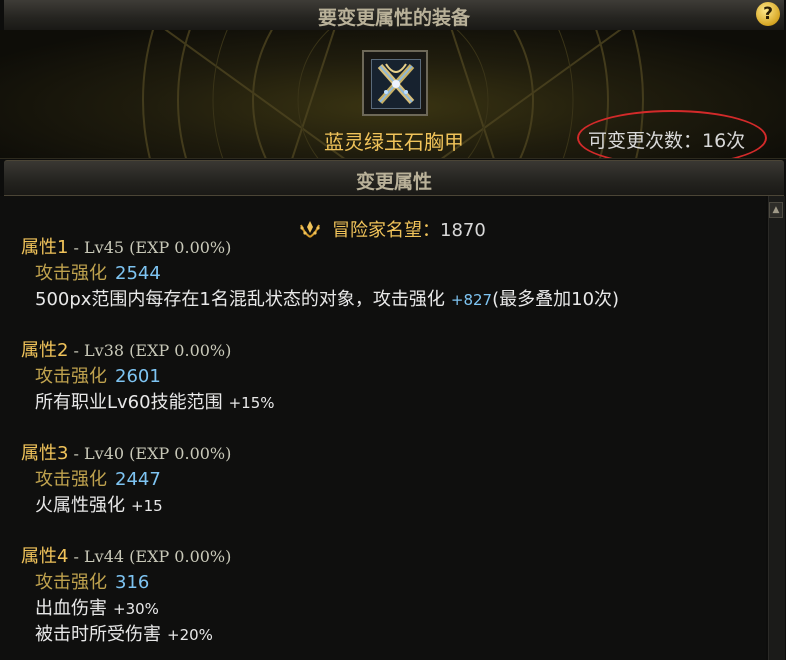  What do you see at coordinates (80, 505) in the screenshot?
I see `effect-text: 火属性强化` at bounding box center [80, 505].